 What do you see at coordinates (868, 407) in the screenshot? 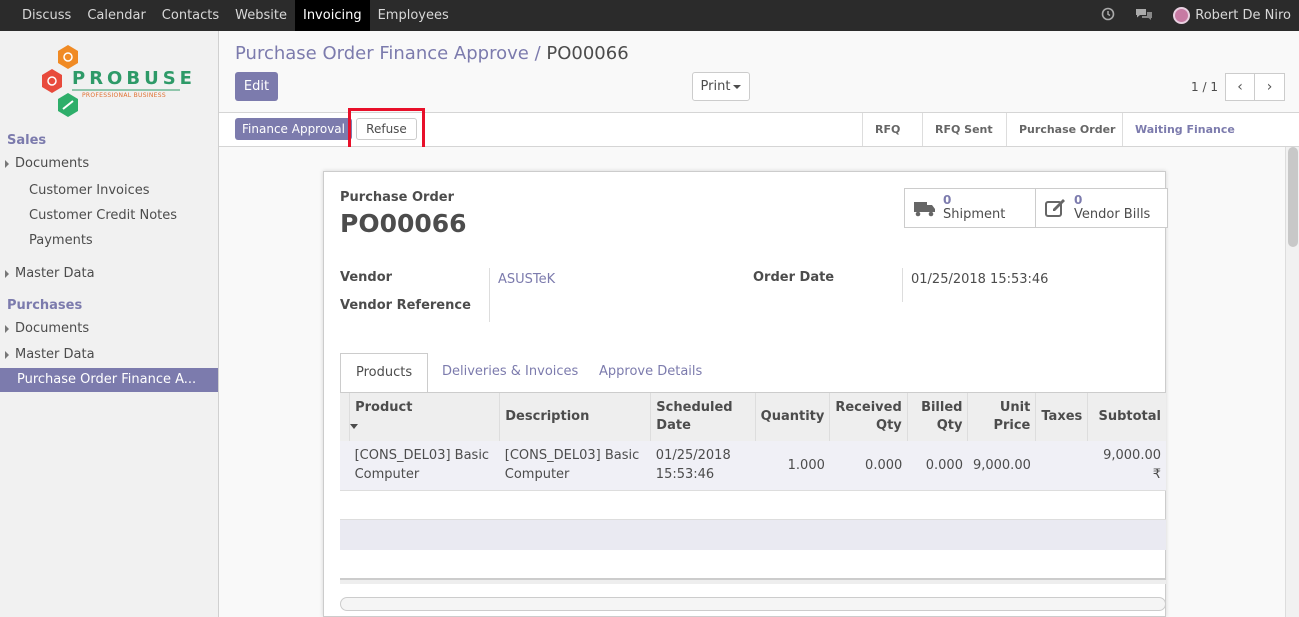
I see `header-label: Received` at bounding box center [868, 407].